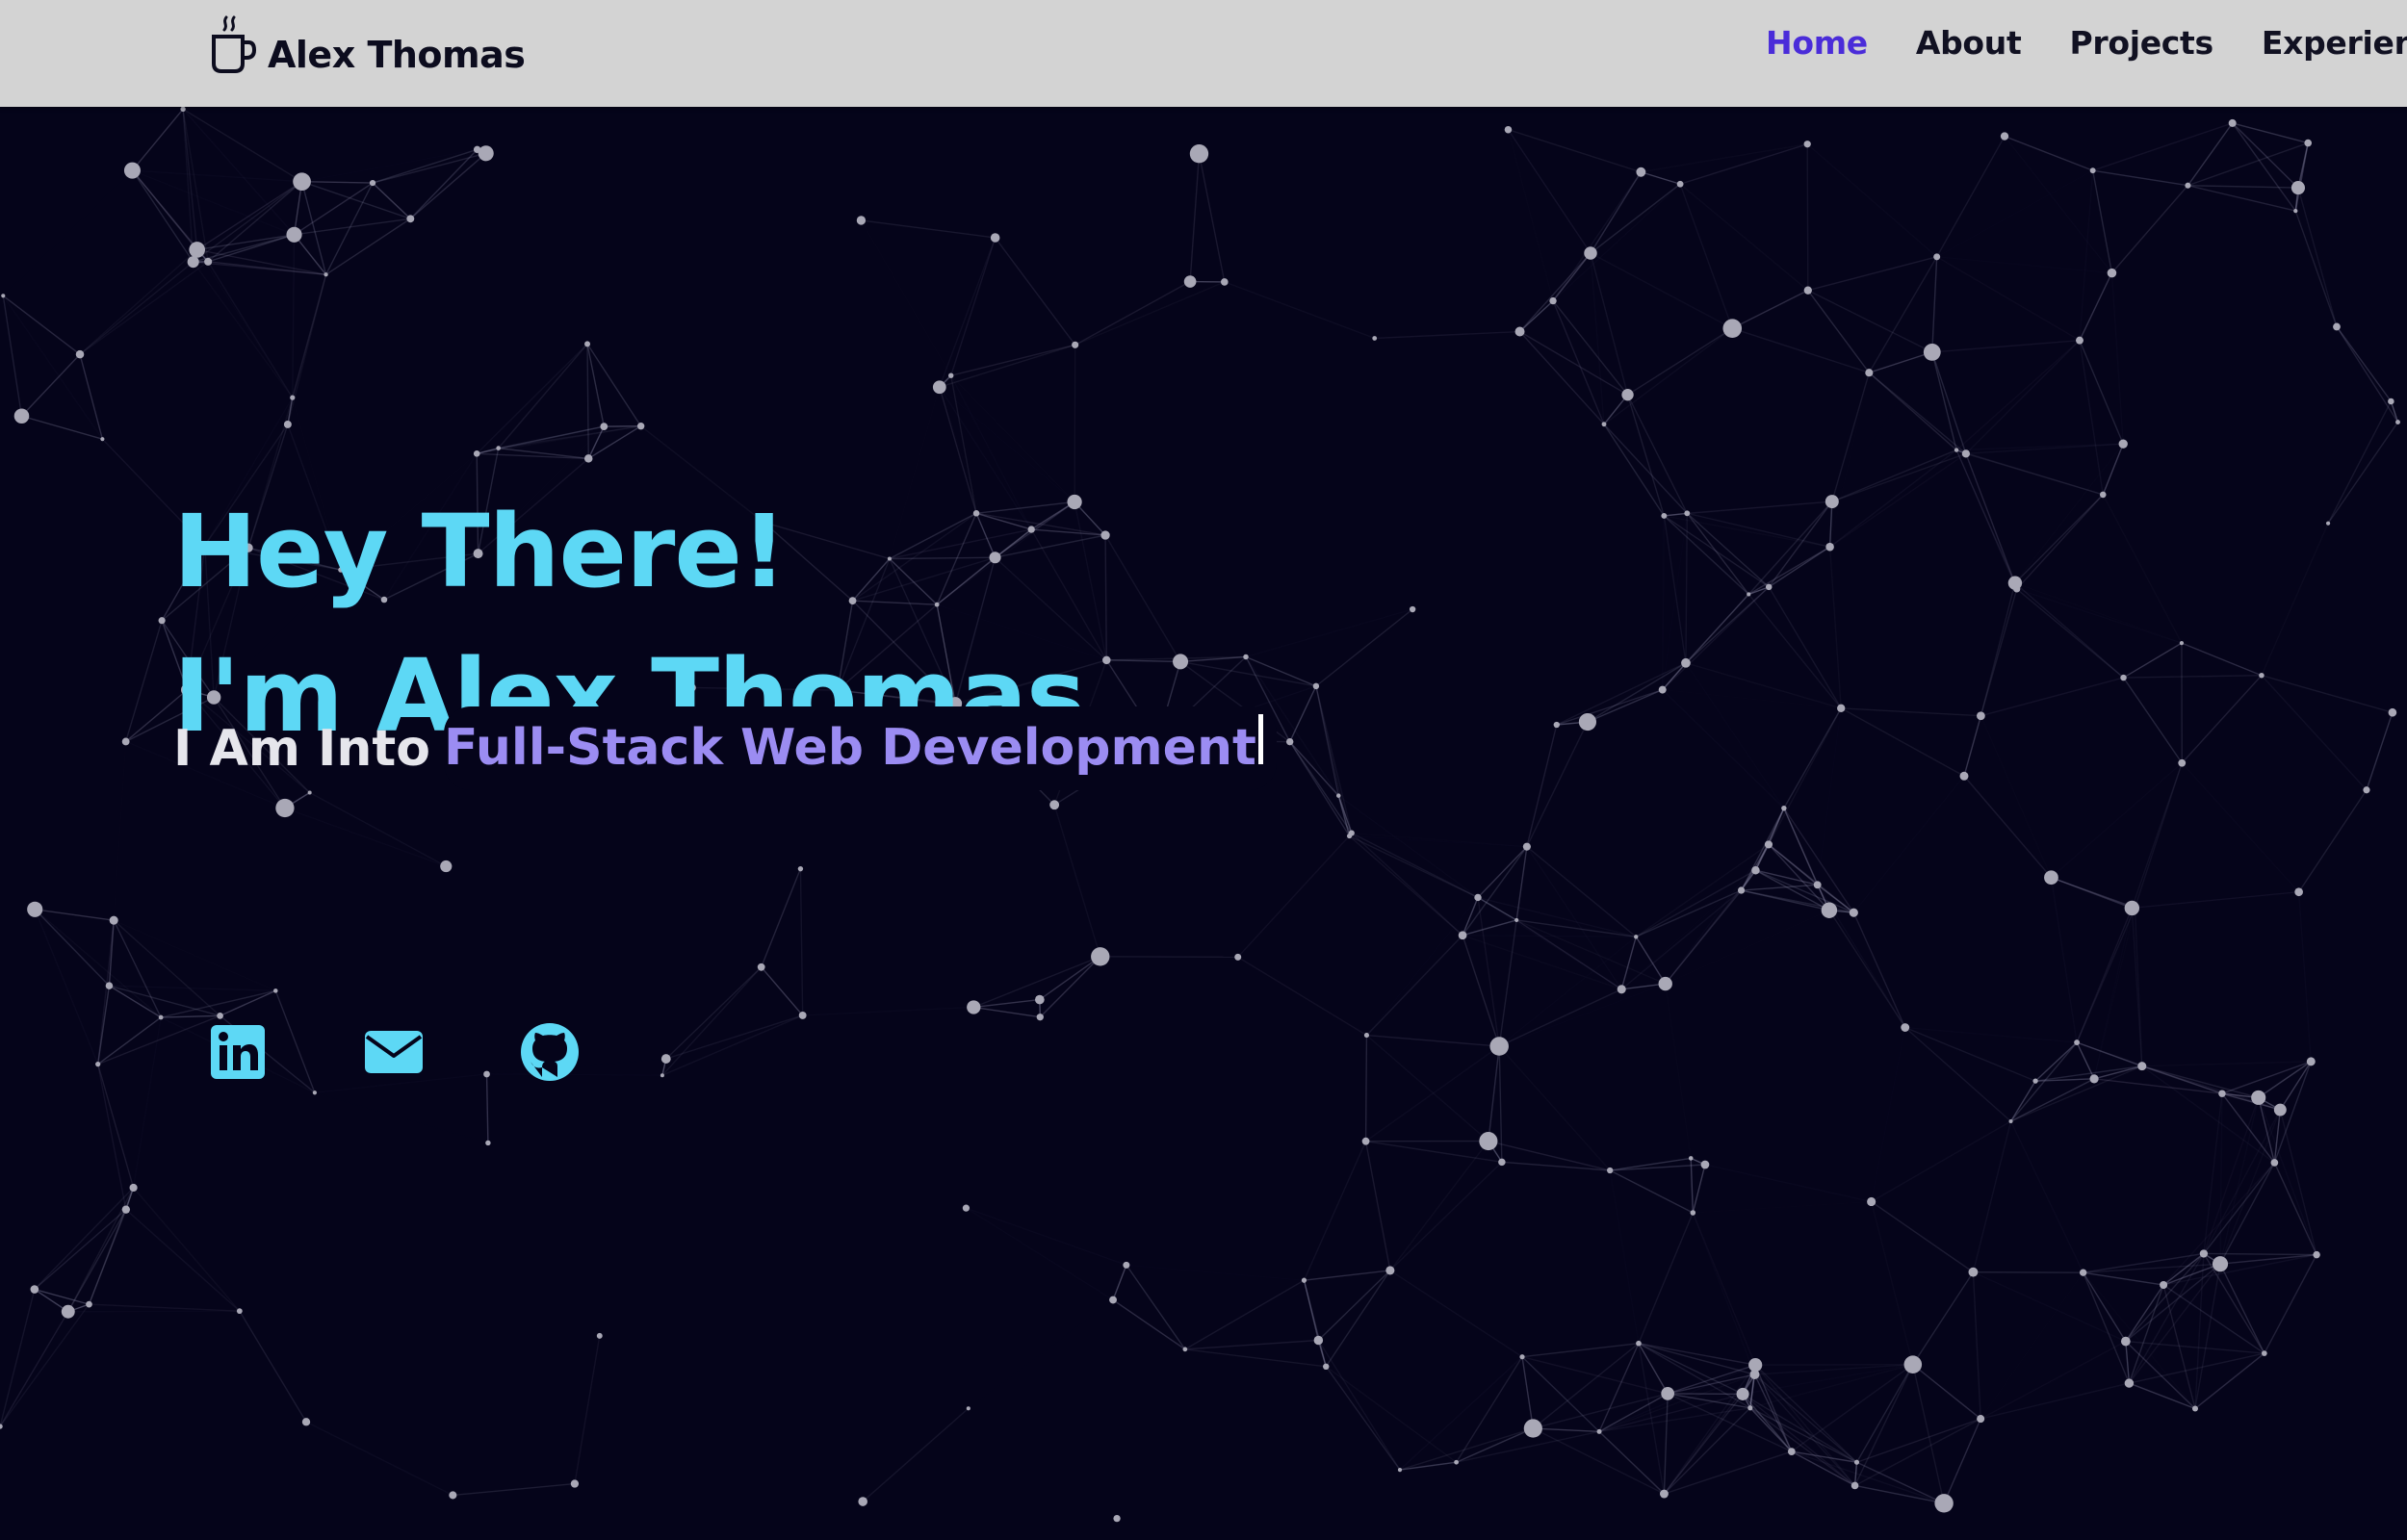  What do you see at coordinates (234, 44) in the screenshot?
I see `coffee-cup-icon` at bounding box center [234, 44].